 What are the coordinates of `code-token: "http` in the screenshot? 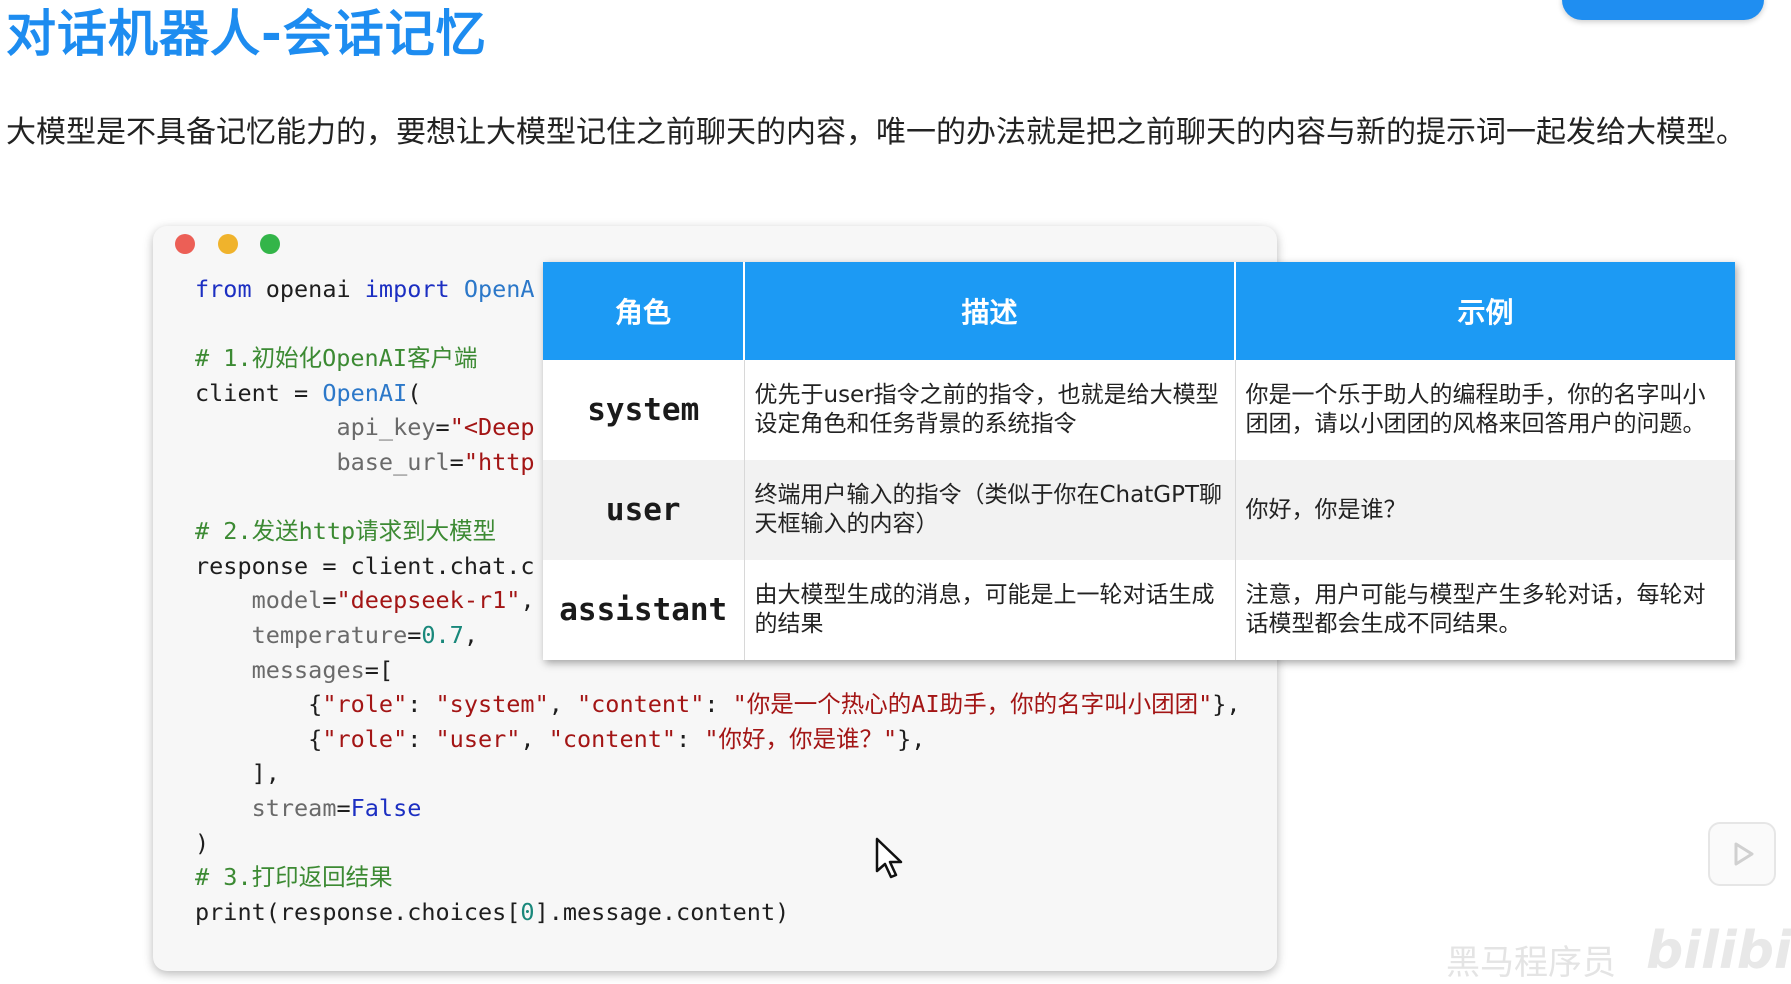 It's located at (499, 461).